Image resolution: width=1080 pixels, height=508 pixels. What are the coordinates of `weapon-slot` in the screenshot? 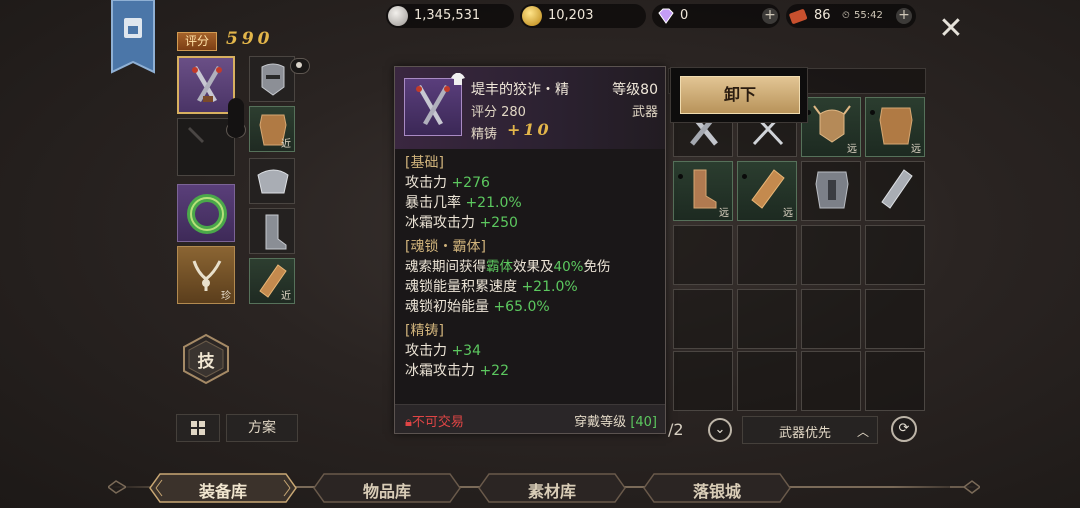 It's located at (206, 85).